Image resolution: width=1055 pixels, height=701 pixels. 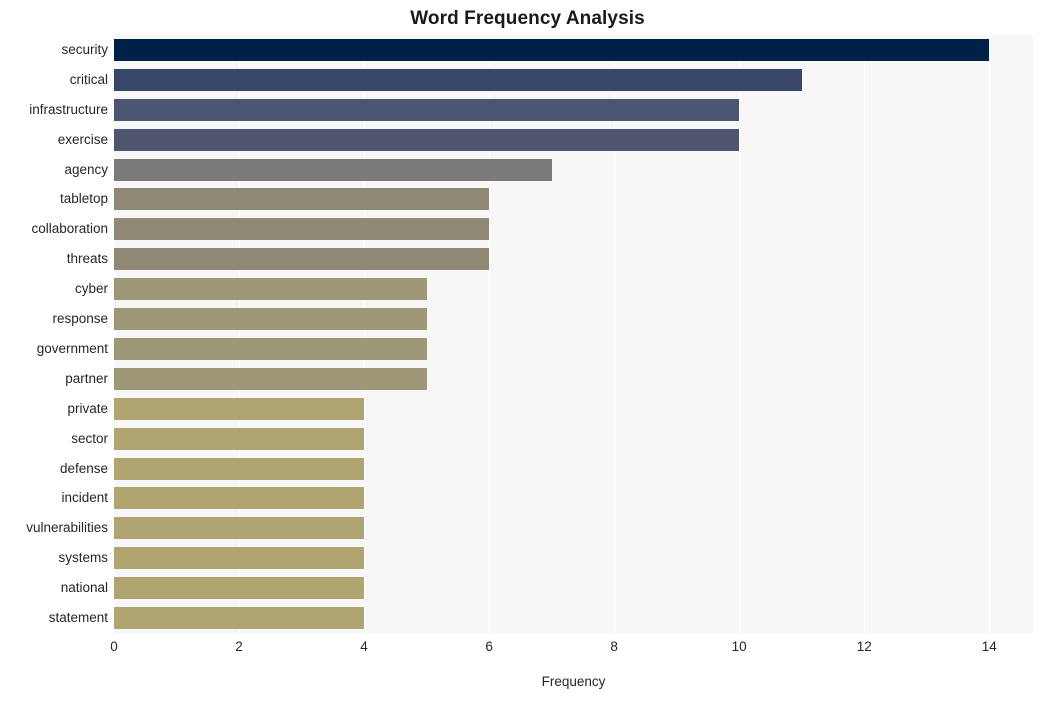 What do you see at coordinates (270, 319) in the screenshot?
I see `bar-response` at bounding box center [270, 319].